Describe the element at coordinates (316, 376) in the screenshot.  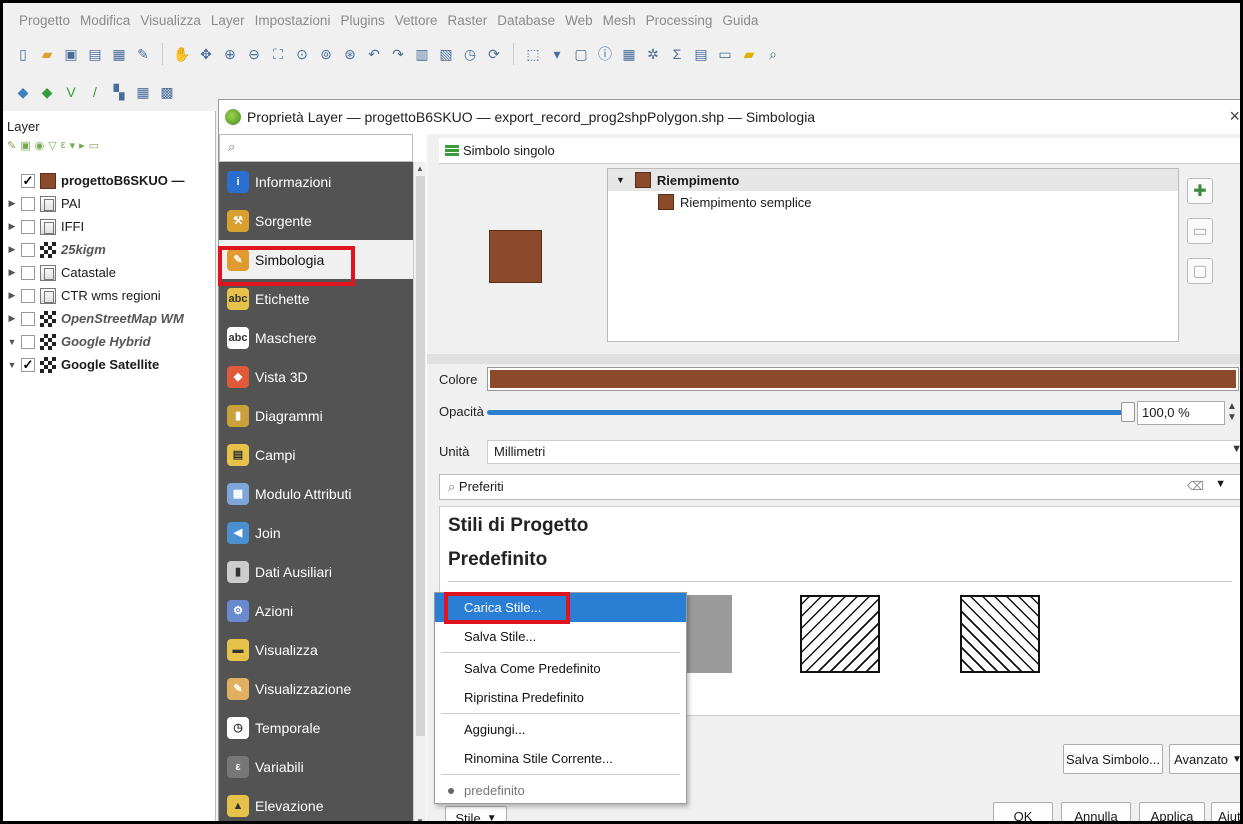
I see `sidebar-item-vista-3d: ◆ Vista 3D` at that location.